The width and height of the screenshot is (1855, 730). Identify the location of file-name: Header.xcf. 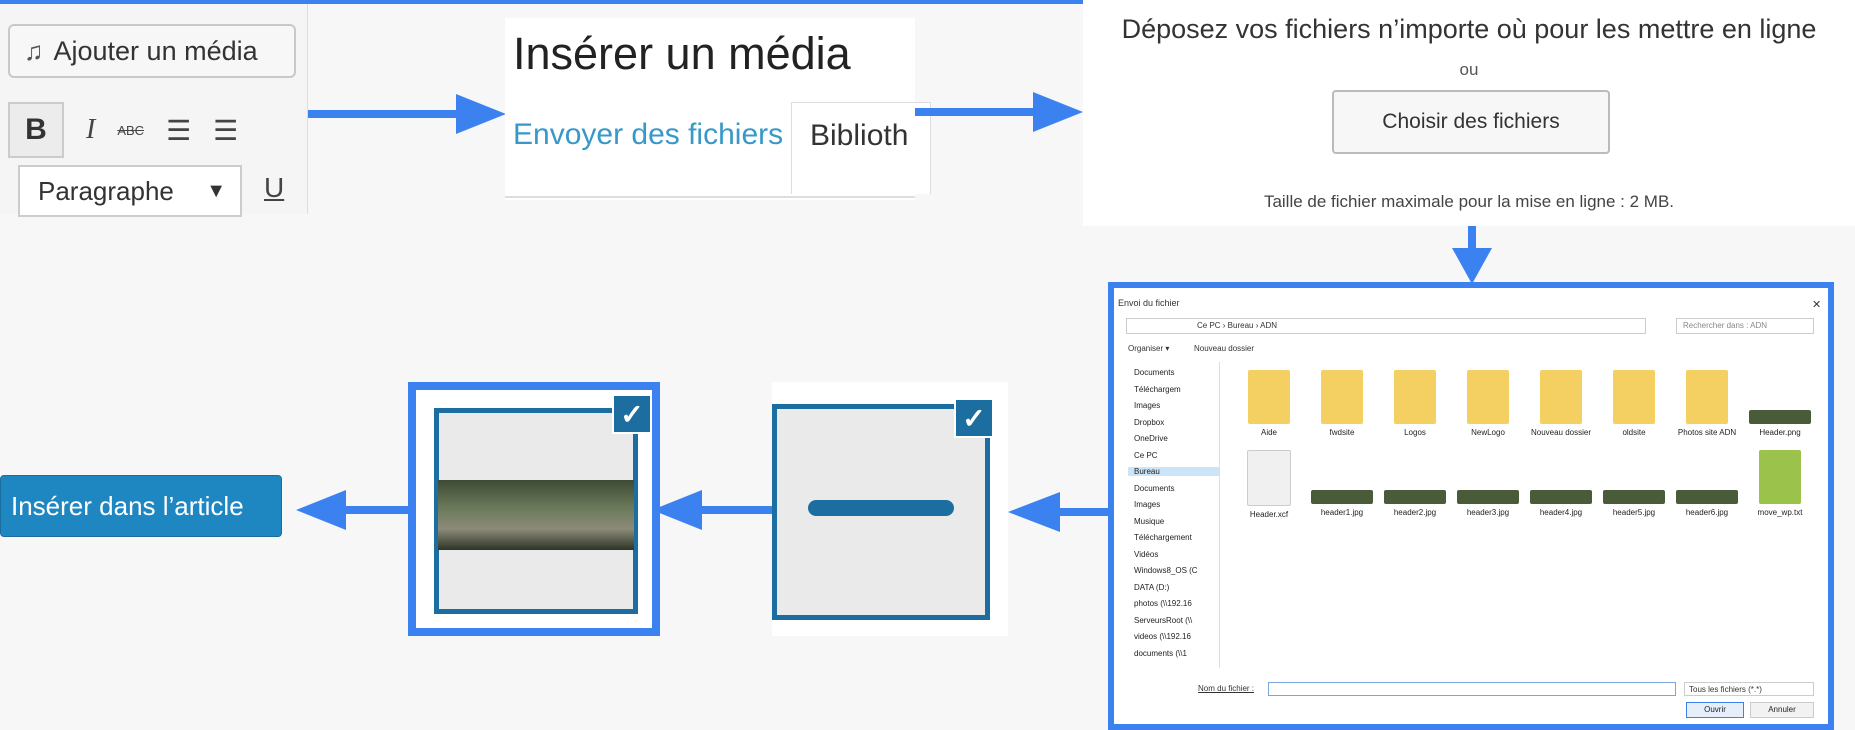
(1269, 514).